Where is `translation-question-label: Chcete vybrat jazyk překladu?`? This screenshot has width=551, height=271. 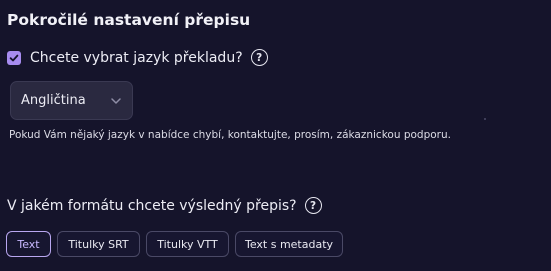 translation-question-label: Chcete vybrat jazyk překladu? is located at coordinates (136, 57).